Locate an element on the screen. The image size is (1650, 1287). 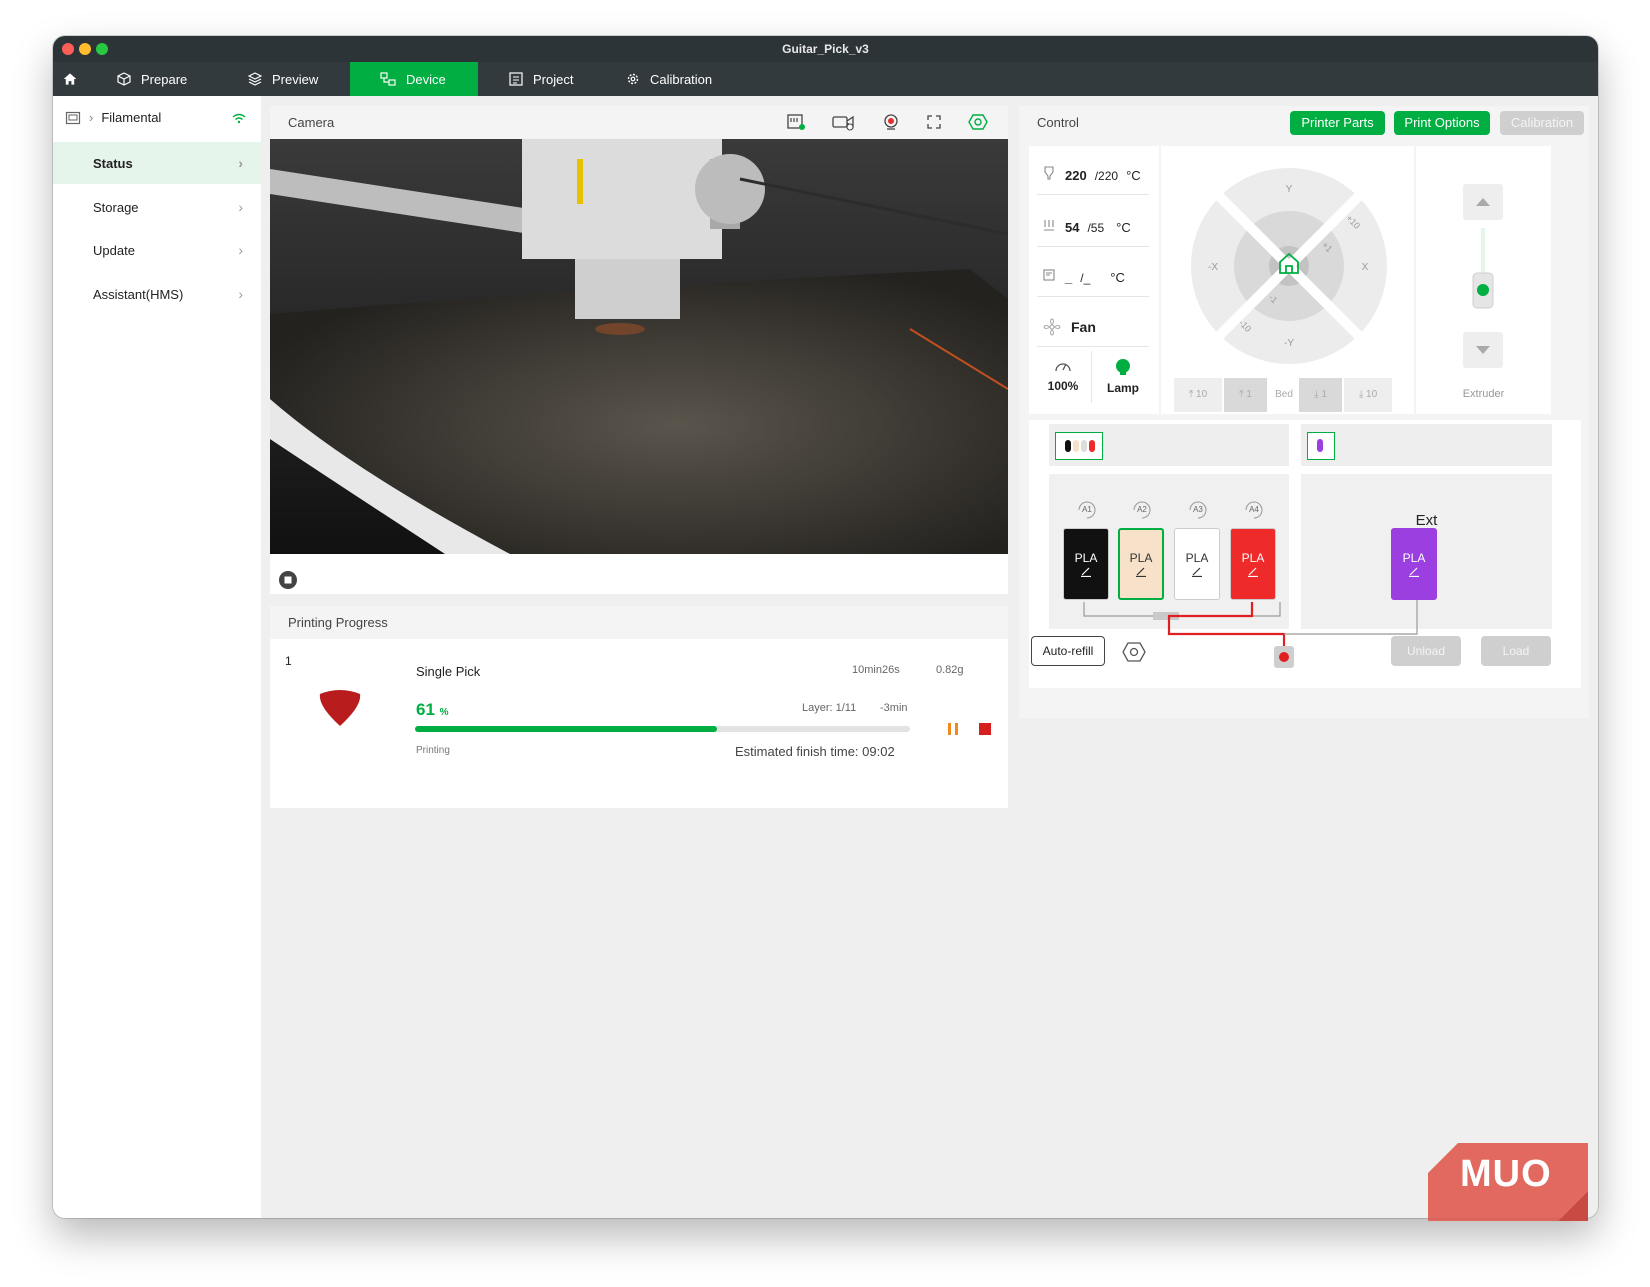
extrude-up-button is located at coordinates (1483, 202).